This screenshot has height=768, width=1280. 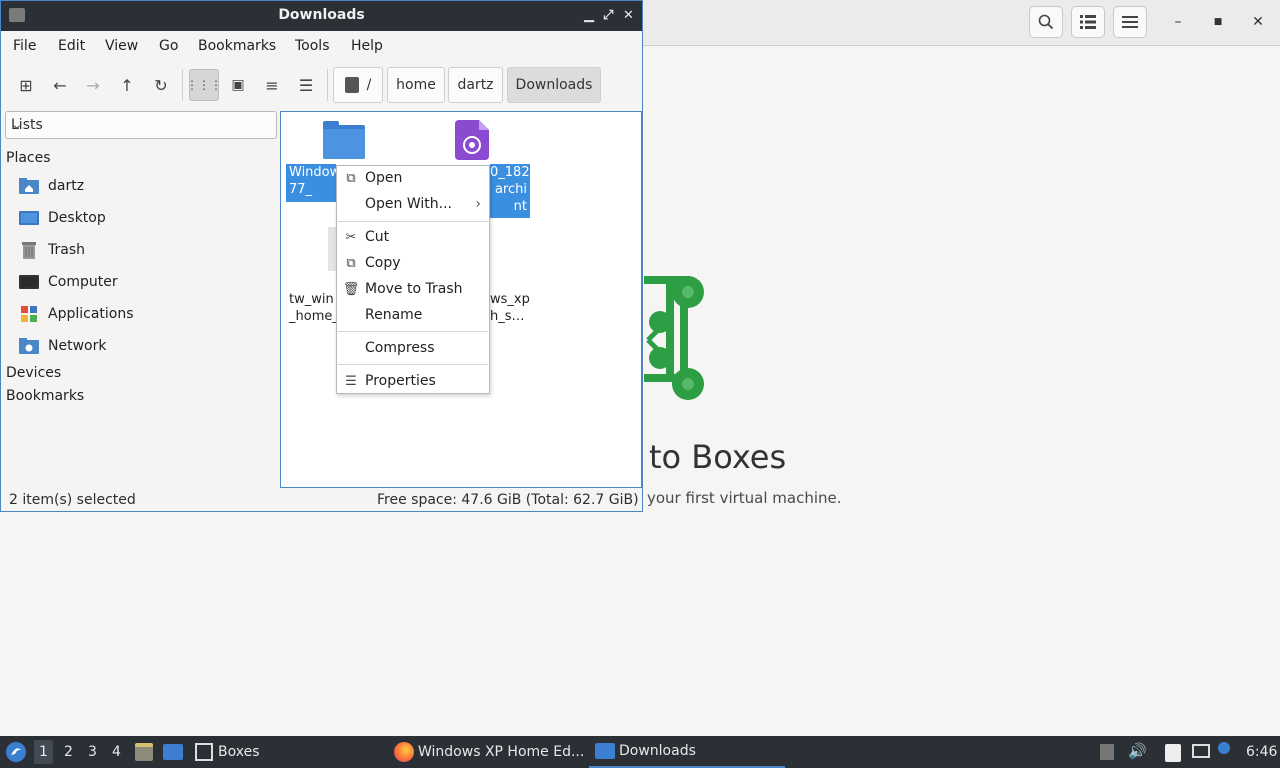 I want to click on clipboard-icon, so click(x=1173, y=753).